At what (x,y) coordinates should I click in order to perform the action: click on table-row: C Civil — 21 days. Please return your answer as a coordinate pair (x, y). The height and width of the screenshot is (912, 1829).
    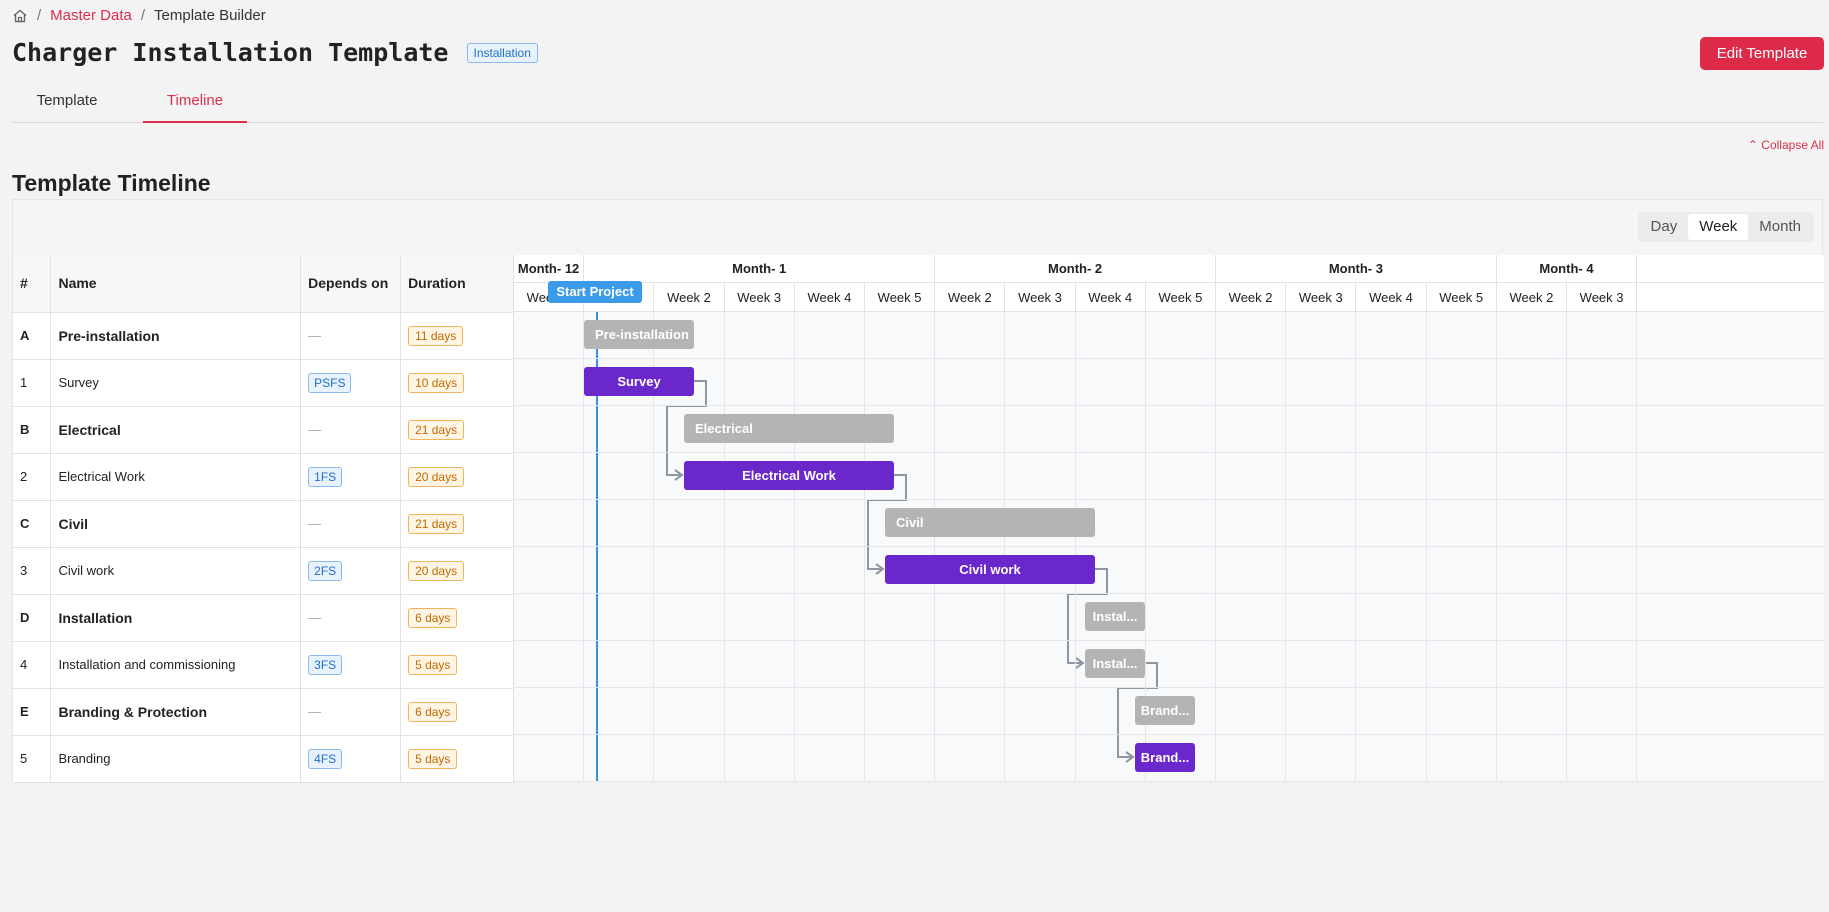
    Looking at the image, I should click on (263, 524).